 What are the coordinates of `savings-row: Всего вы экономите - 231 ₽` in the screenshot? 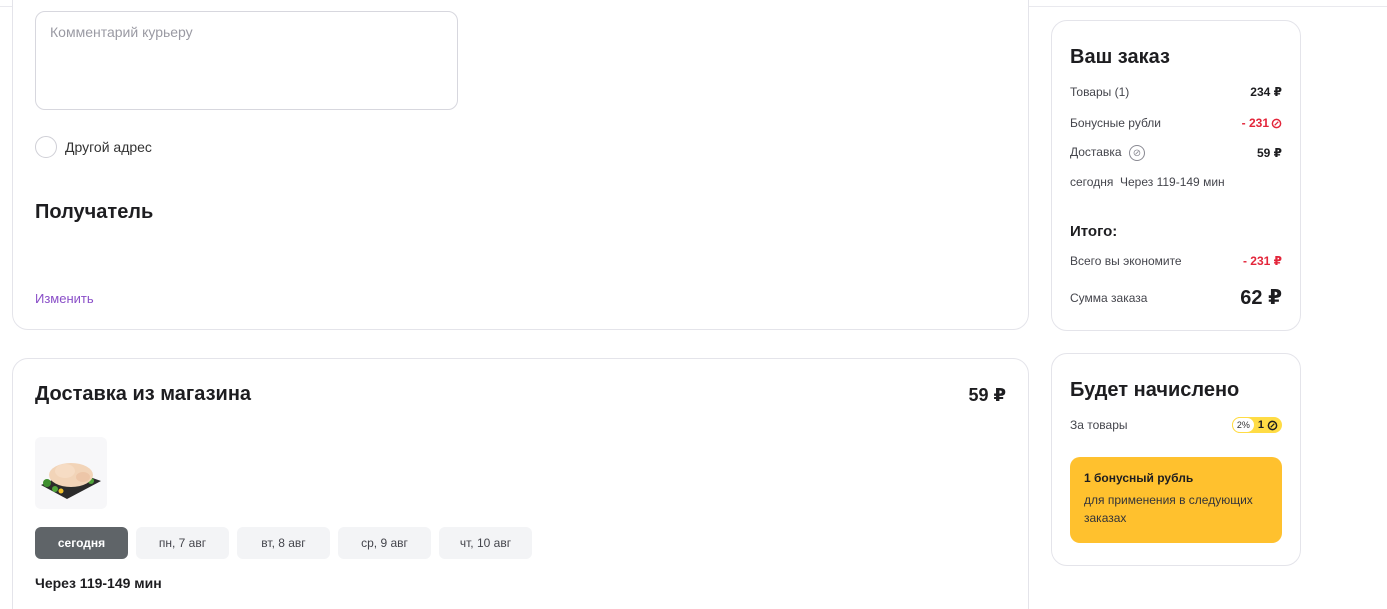 It's located at (1176, 261).